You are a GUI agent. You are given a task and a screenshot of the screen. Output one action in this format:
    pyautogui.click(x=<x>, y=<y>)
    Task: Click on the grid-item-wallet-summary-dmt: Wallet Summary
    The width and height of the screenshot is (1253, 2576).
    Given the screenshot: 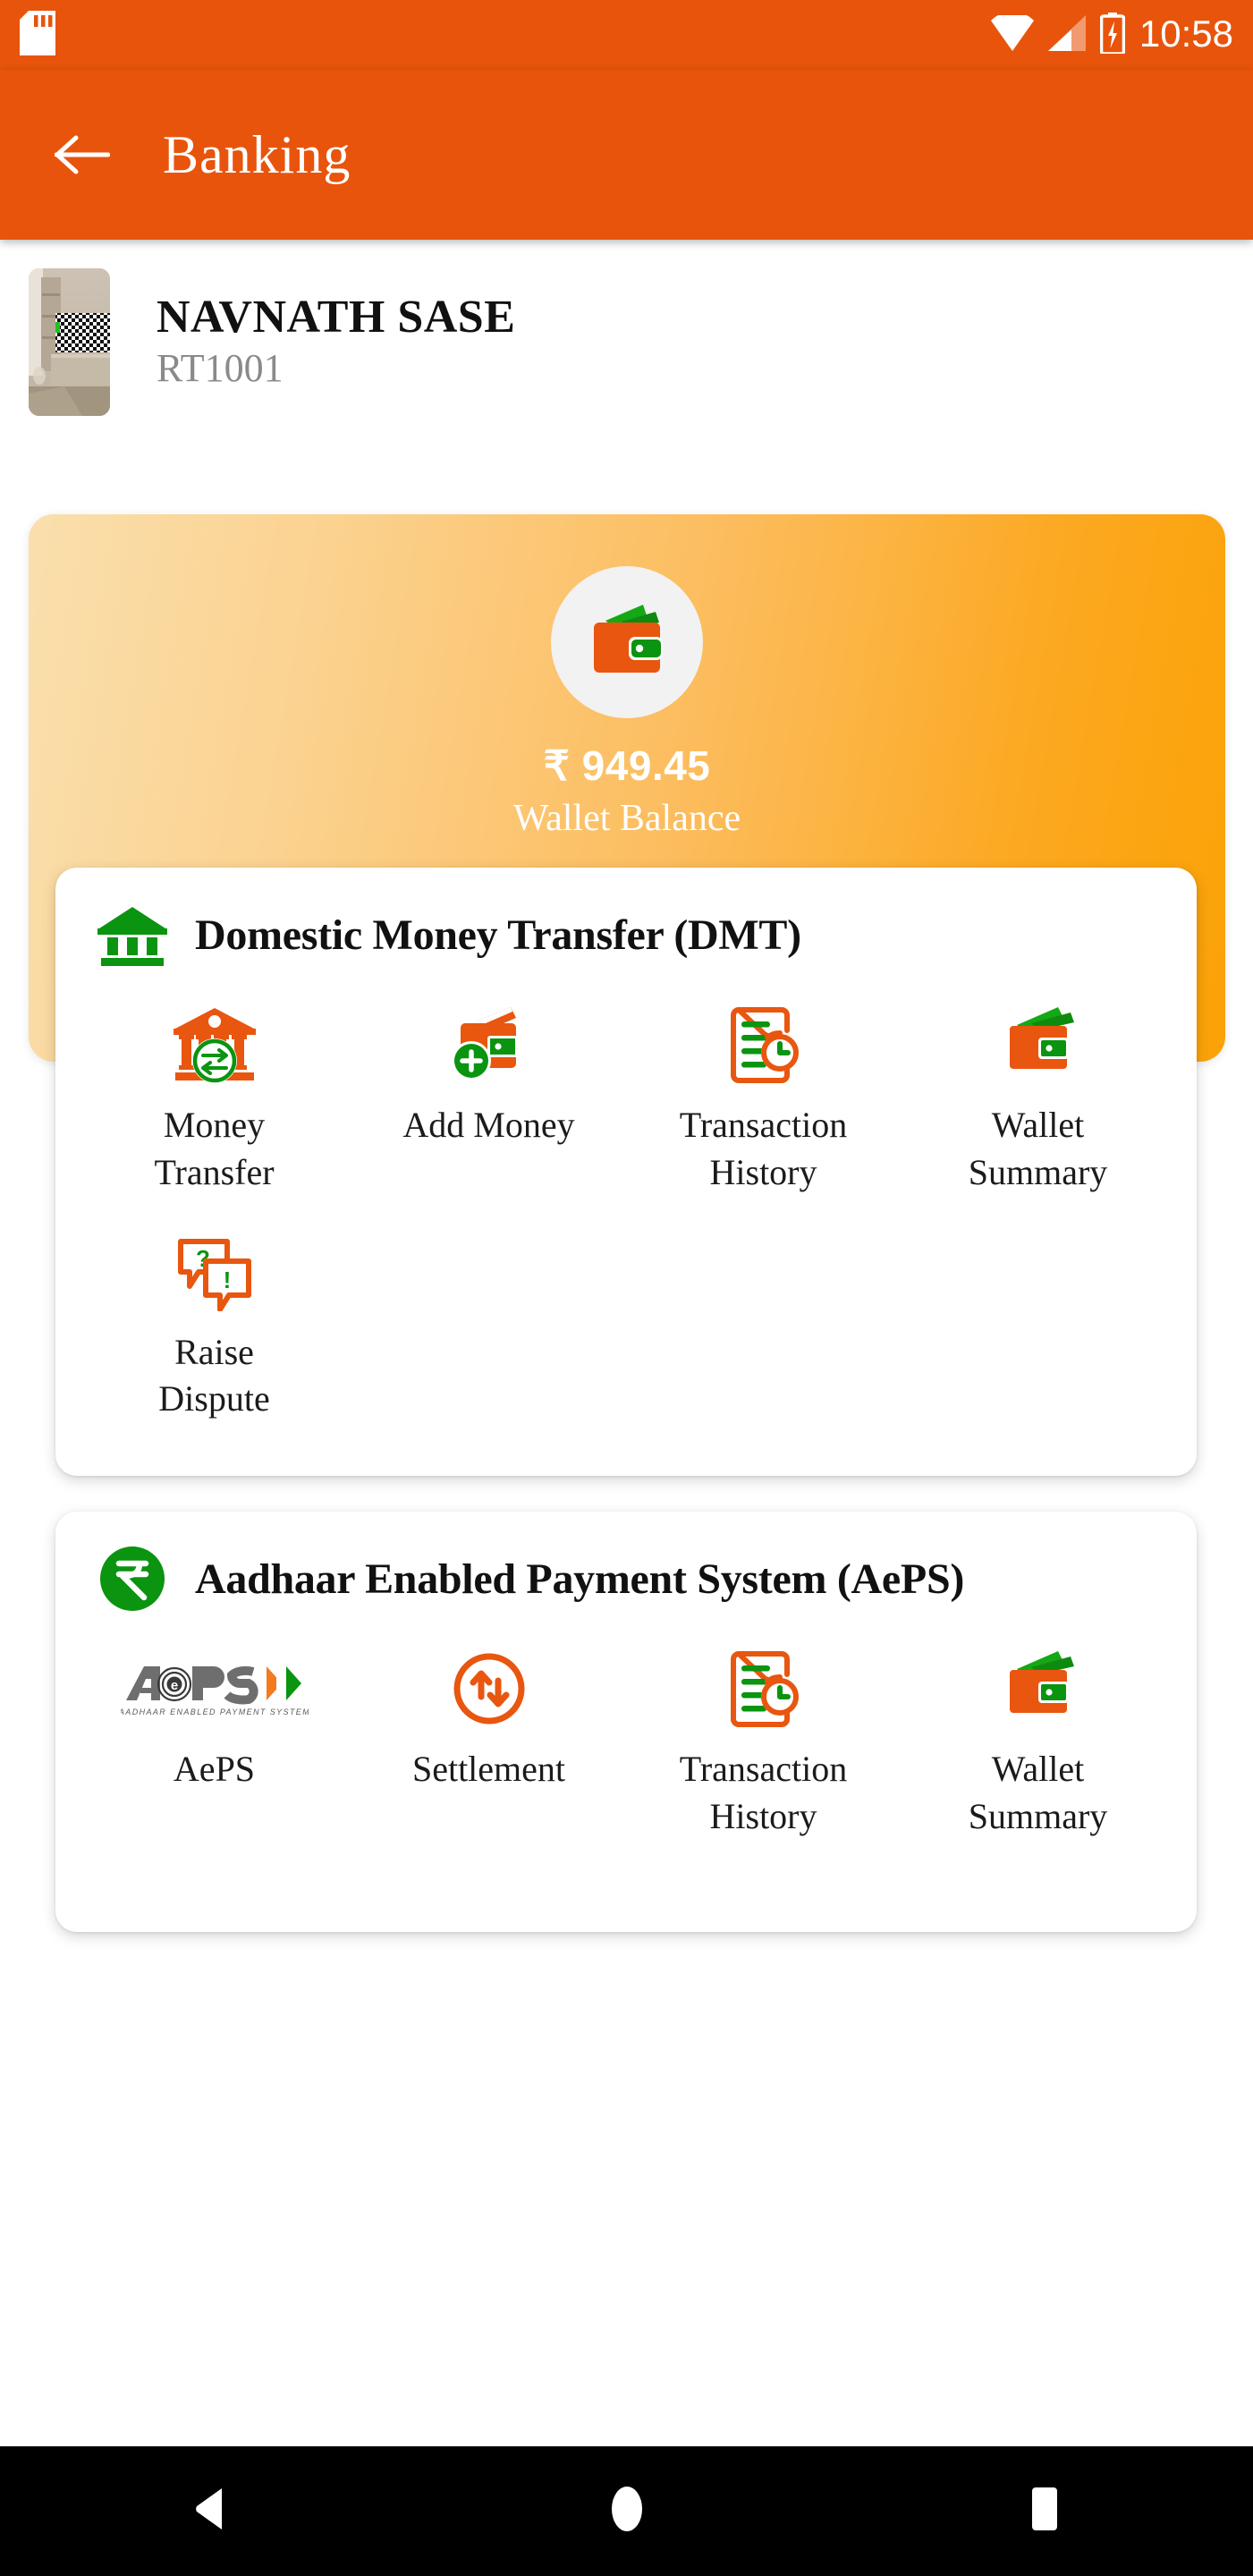 What is the action you would take?
    pyautogui.click(x=1038, y=1092)
    